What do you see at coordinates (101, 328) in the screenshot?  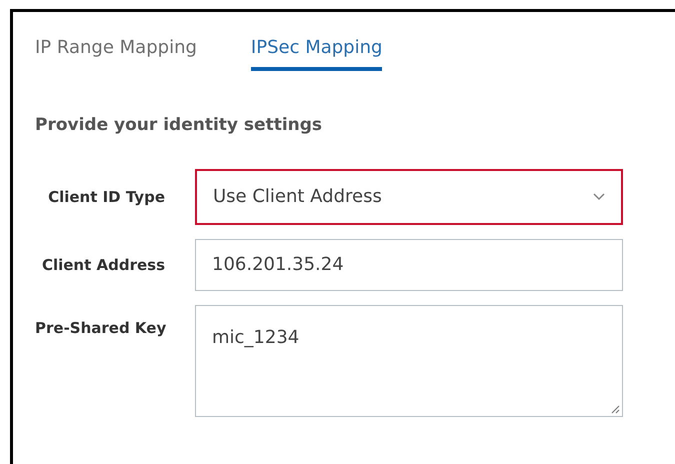 I see `field-label: Pre-Shared Key` at bounding box center [101, 328].